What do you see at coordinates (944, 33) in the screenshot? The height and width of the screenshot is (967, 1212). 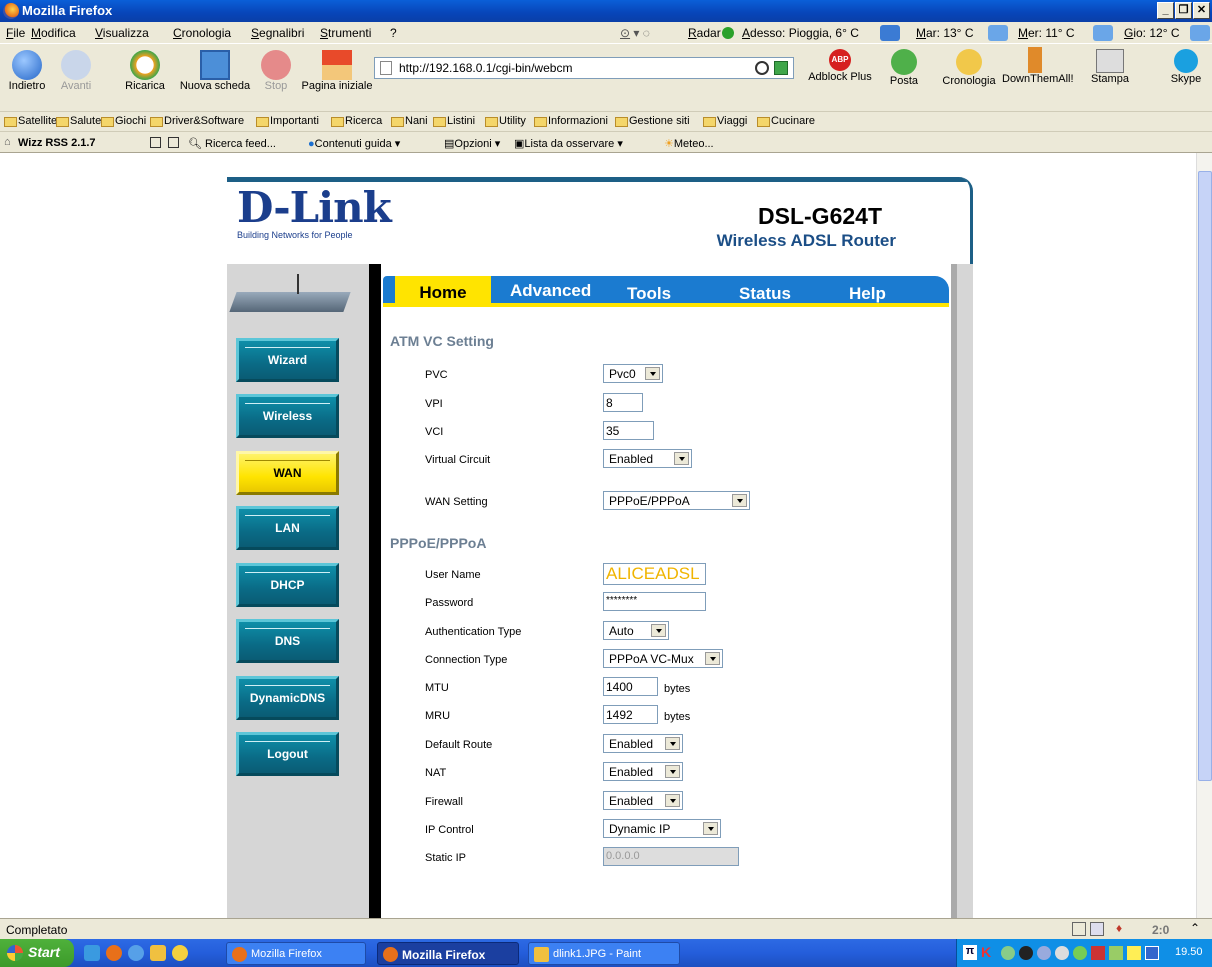 I see `weather-tue: Mar: 13° C` at bounding box center [944, 33].